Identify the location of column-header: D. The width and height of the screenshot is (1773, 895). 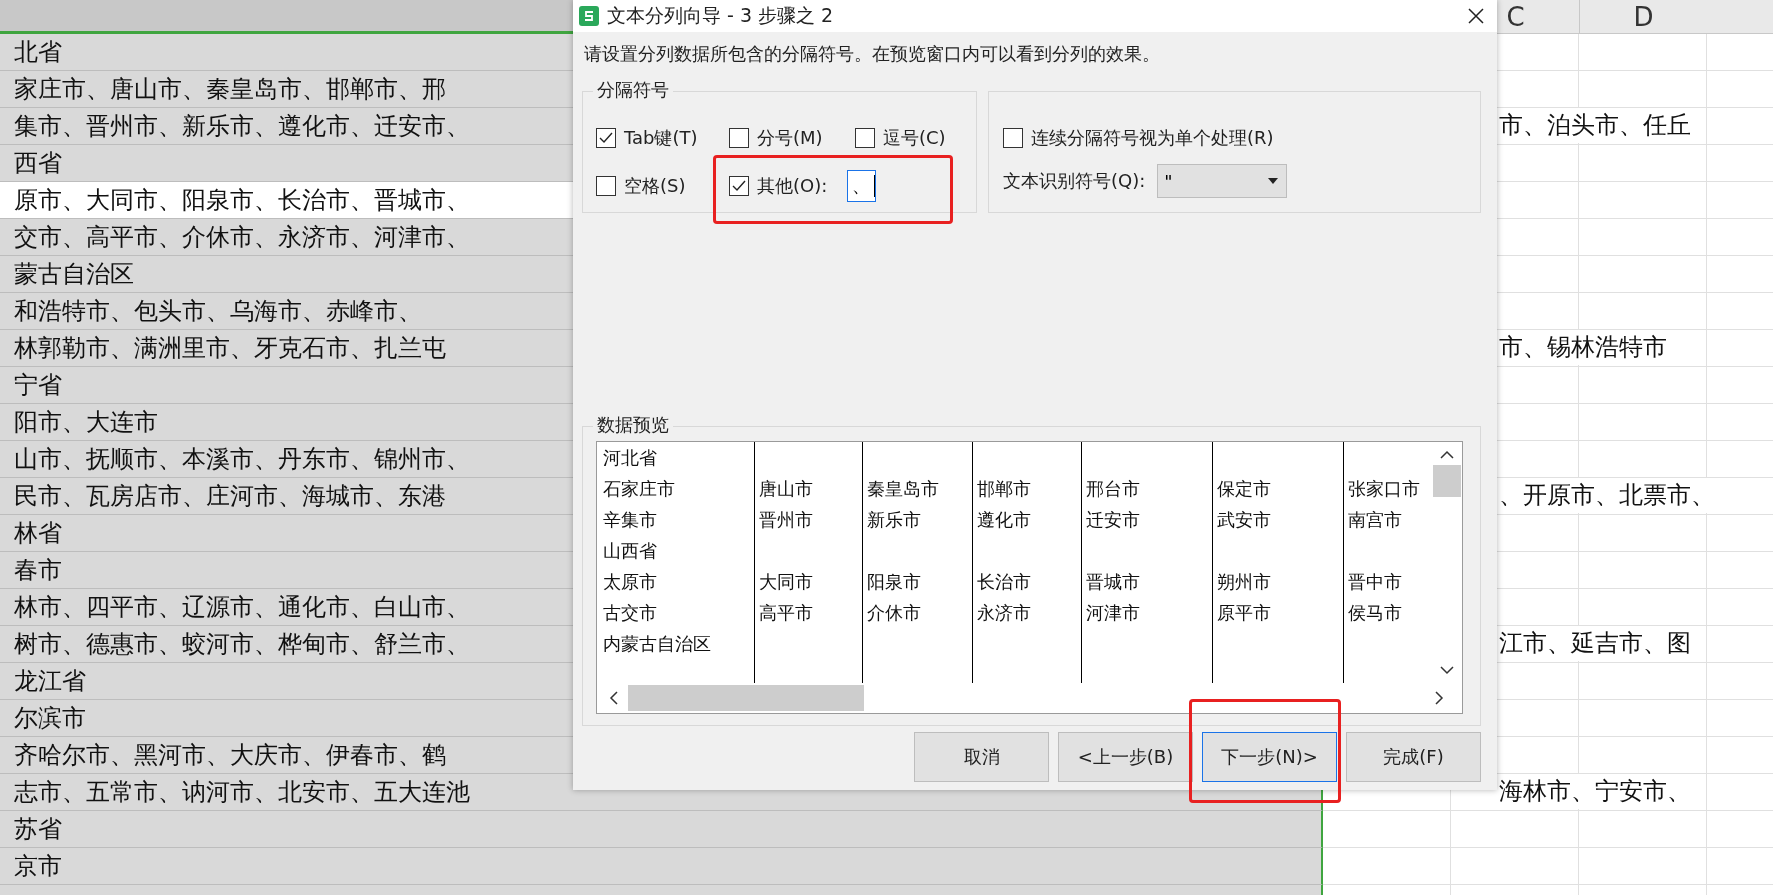
(1643, 16).